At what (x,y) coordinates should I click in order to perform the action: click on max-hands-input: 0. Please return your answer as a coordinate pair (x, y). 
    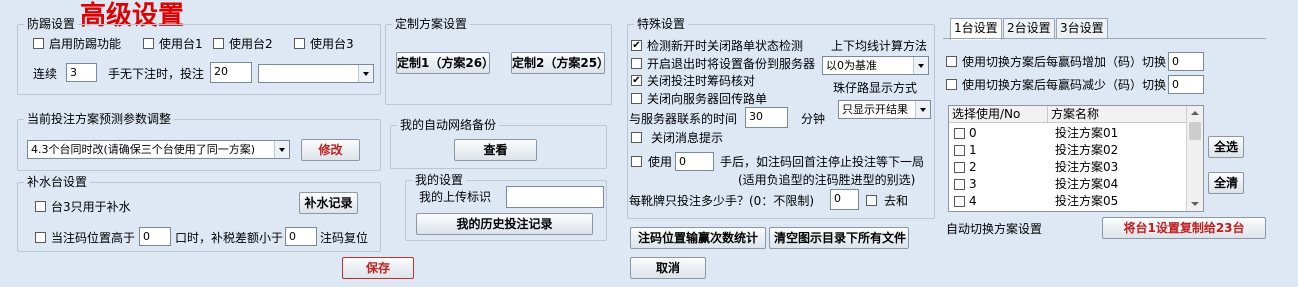
    Looking at the image, I should click on (844, 199).